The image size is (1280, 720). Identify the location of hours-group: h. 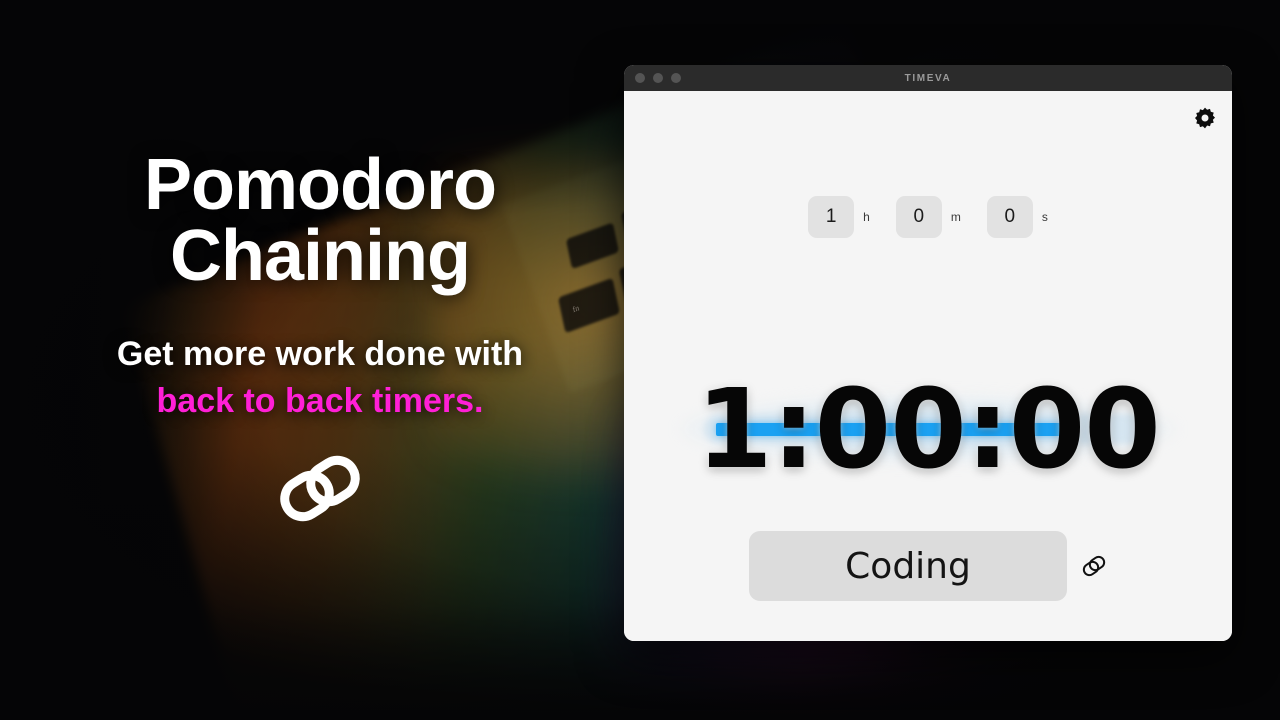
(839, 217).